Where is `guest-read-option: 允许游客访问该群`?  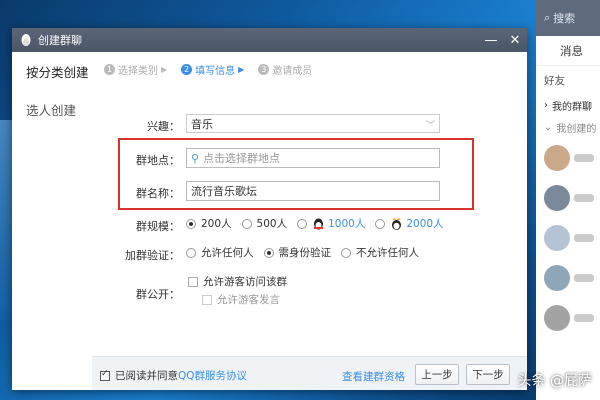
guest-read-option: 允许游客访问该群 is located at coordinates (237, 281).